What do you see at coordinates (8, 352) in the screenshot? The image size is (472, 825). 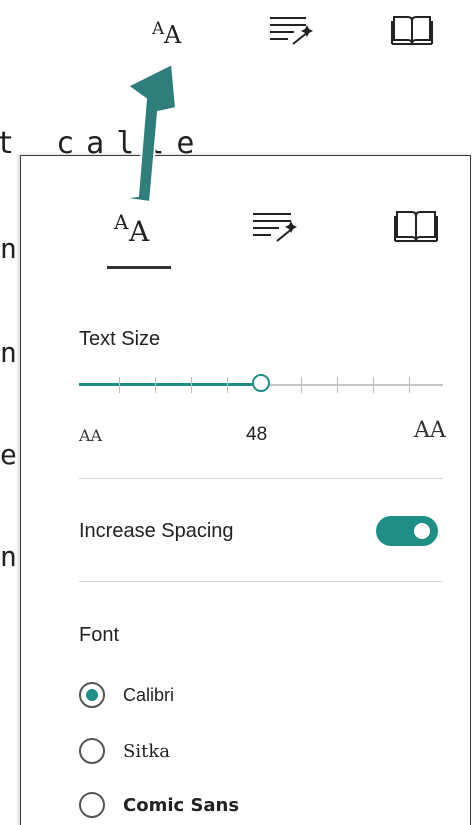 I see `background-text-fragment-2: n` at bounding box center [8, 352].